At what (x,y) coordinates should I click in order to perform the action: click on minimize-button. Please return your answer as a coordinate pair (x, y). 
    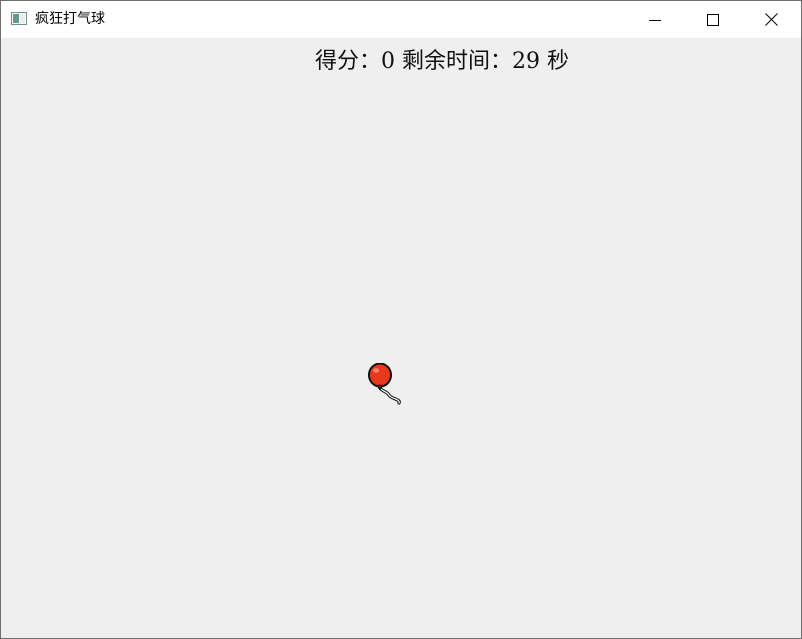
    Looking at the image, I should click on (655, 19).